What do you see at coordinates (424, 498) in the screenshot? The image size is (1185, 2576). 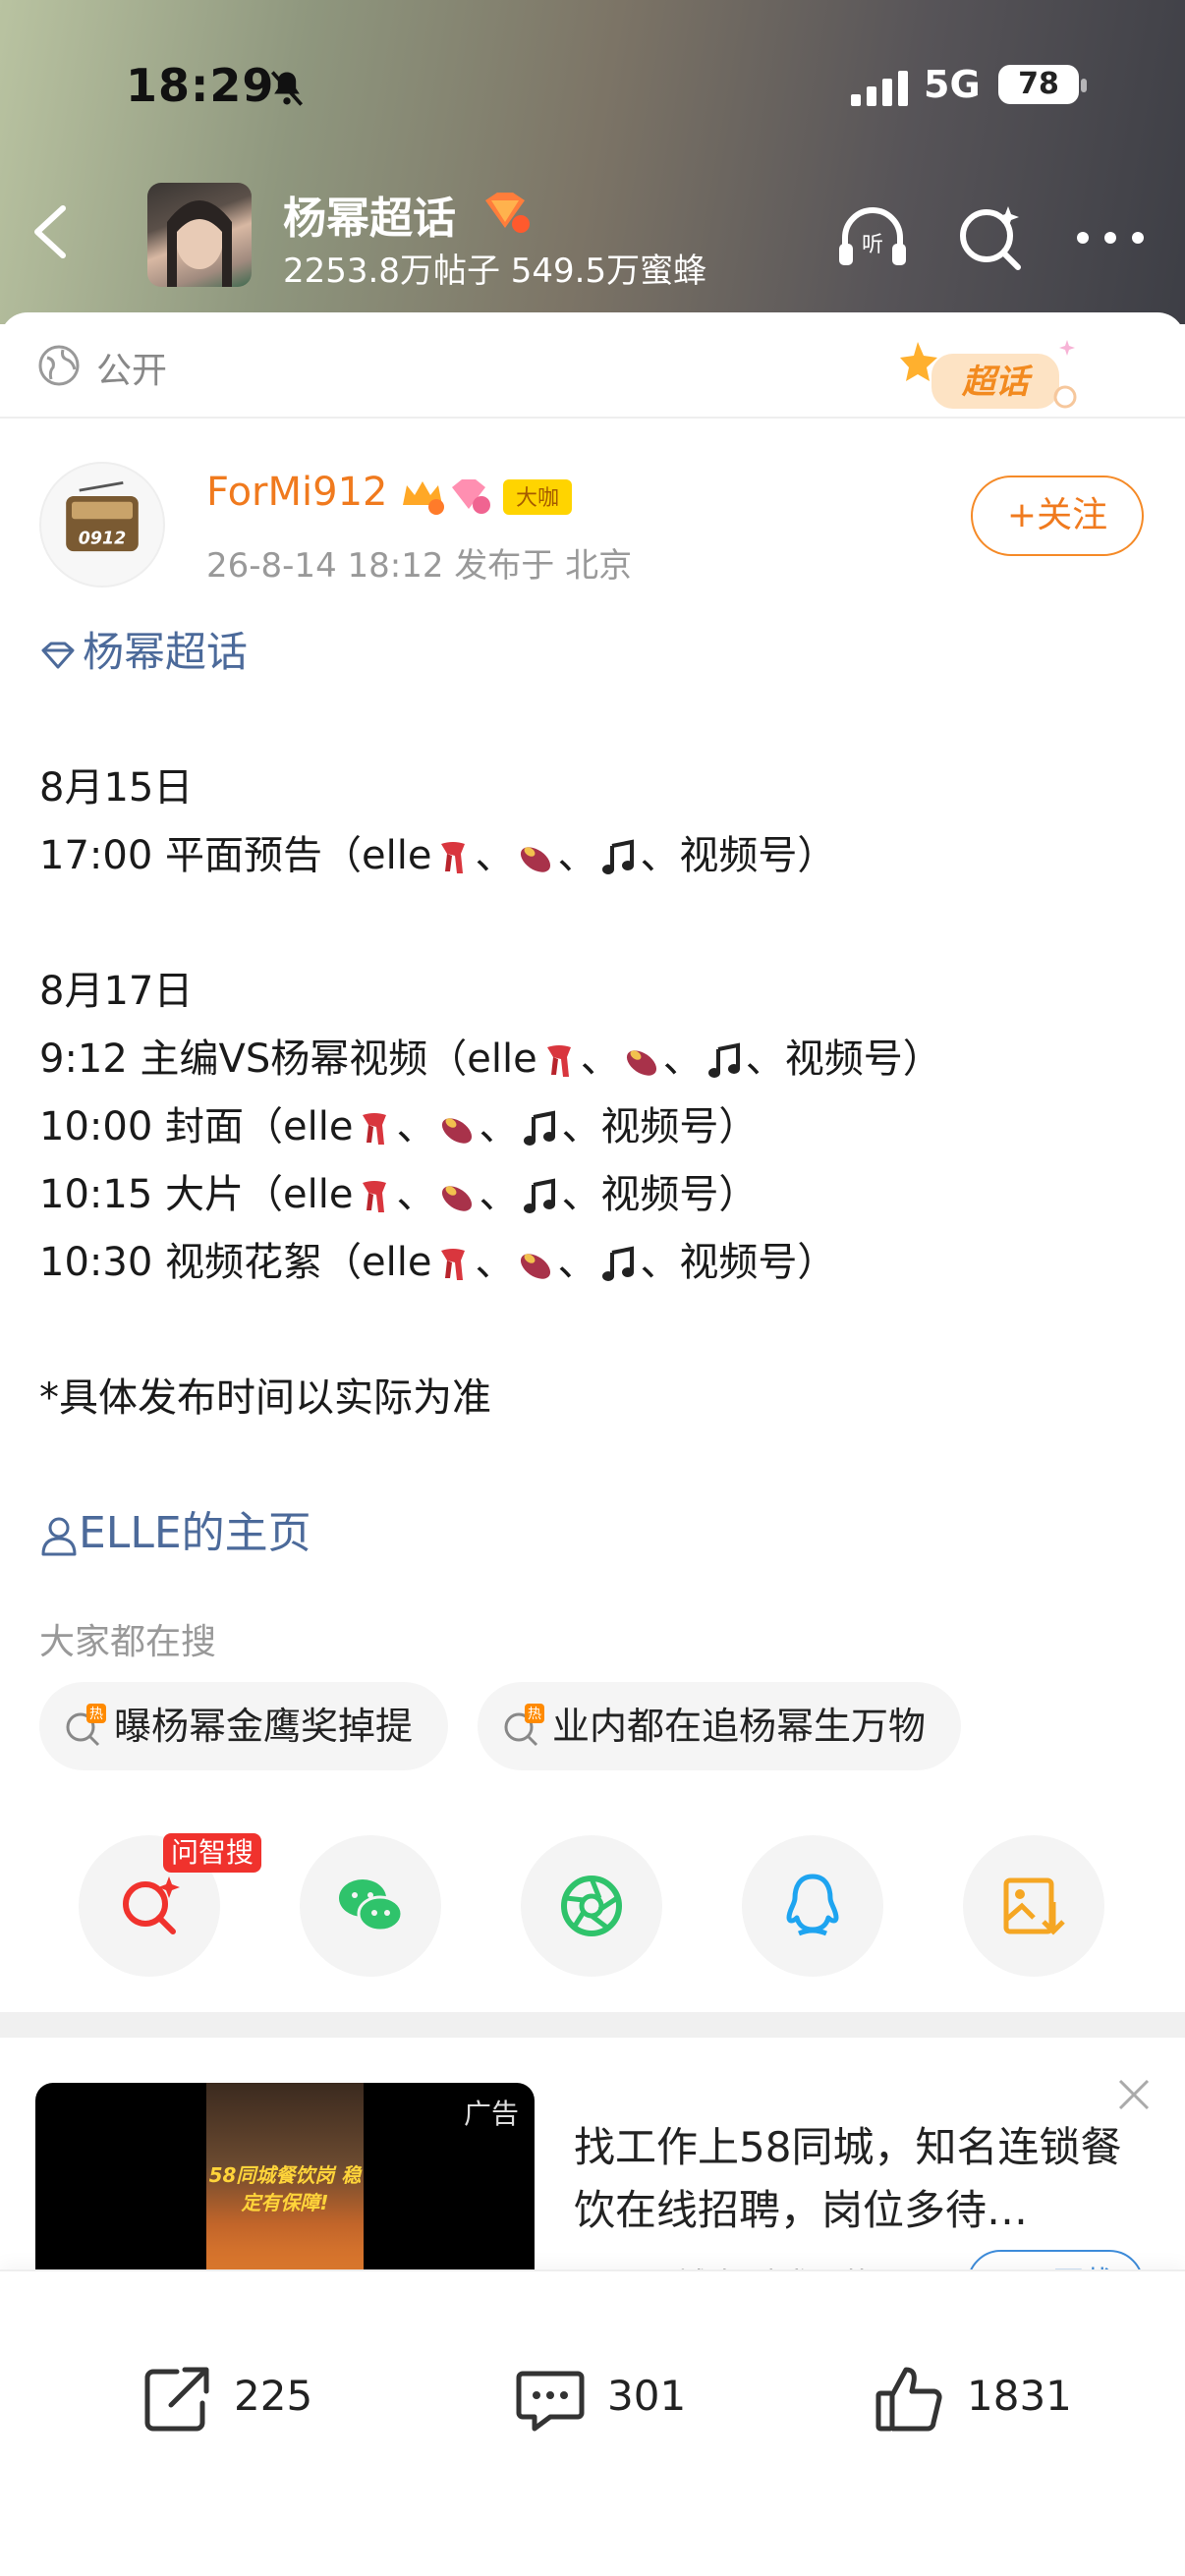 I see `vip-crown-icon` at bounding box center [424, 498].